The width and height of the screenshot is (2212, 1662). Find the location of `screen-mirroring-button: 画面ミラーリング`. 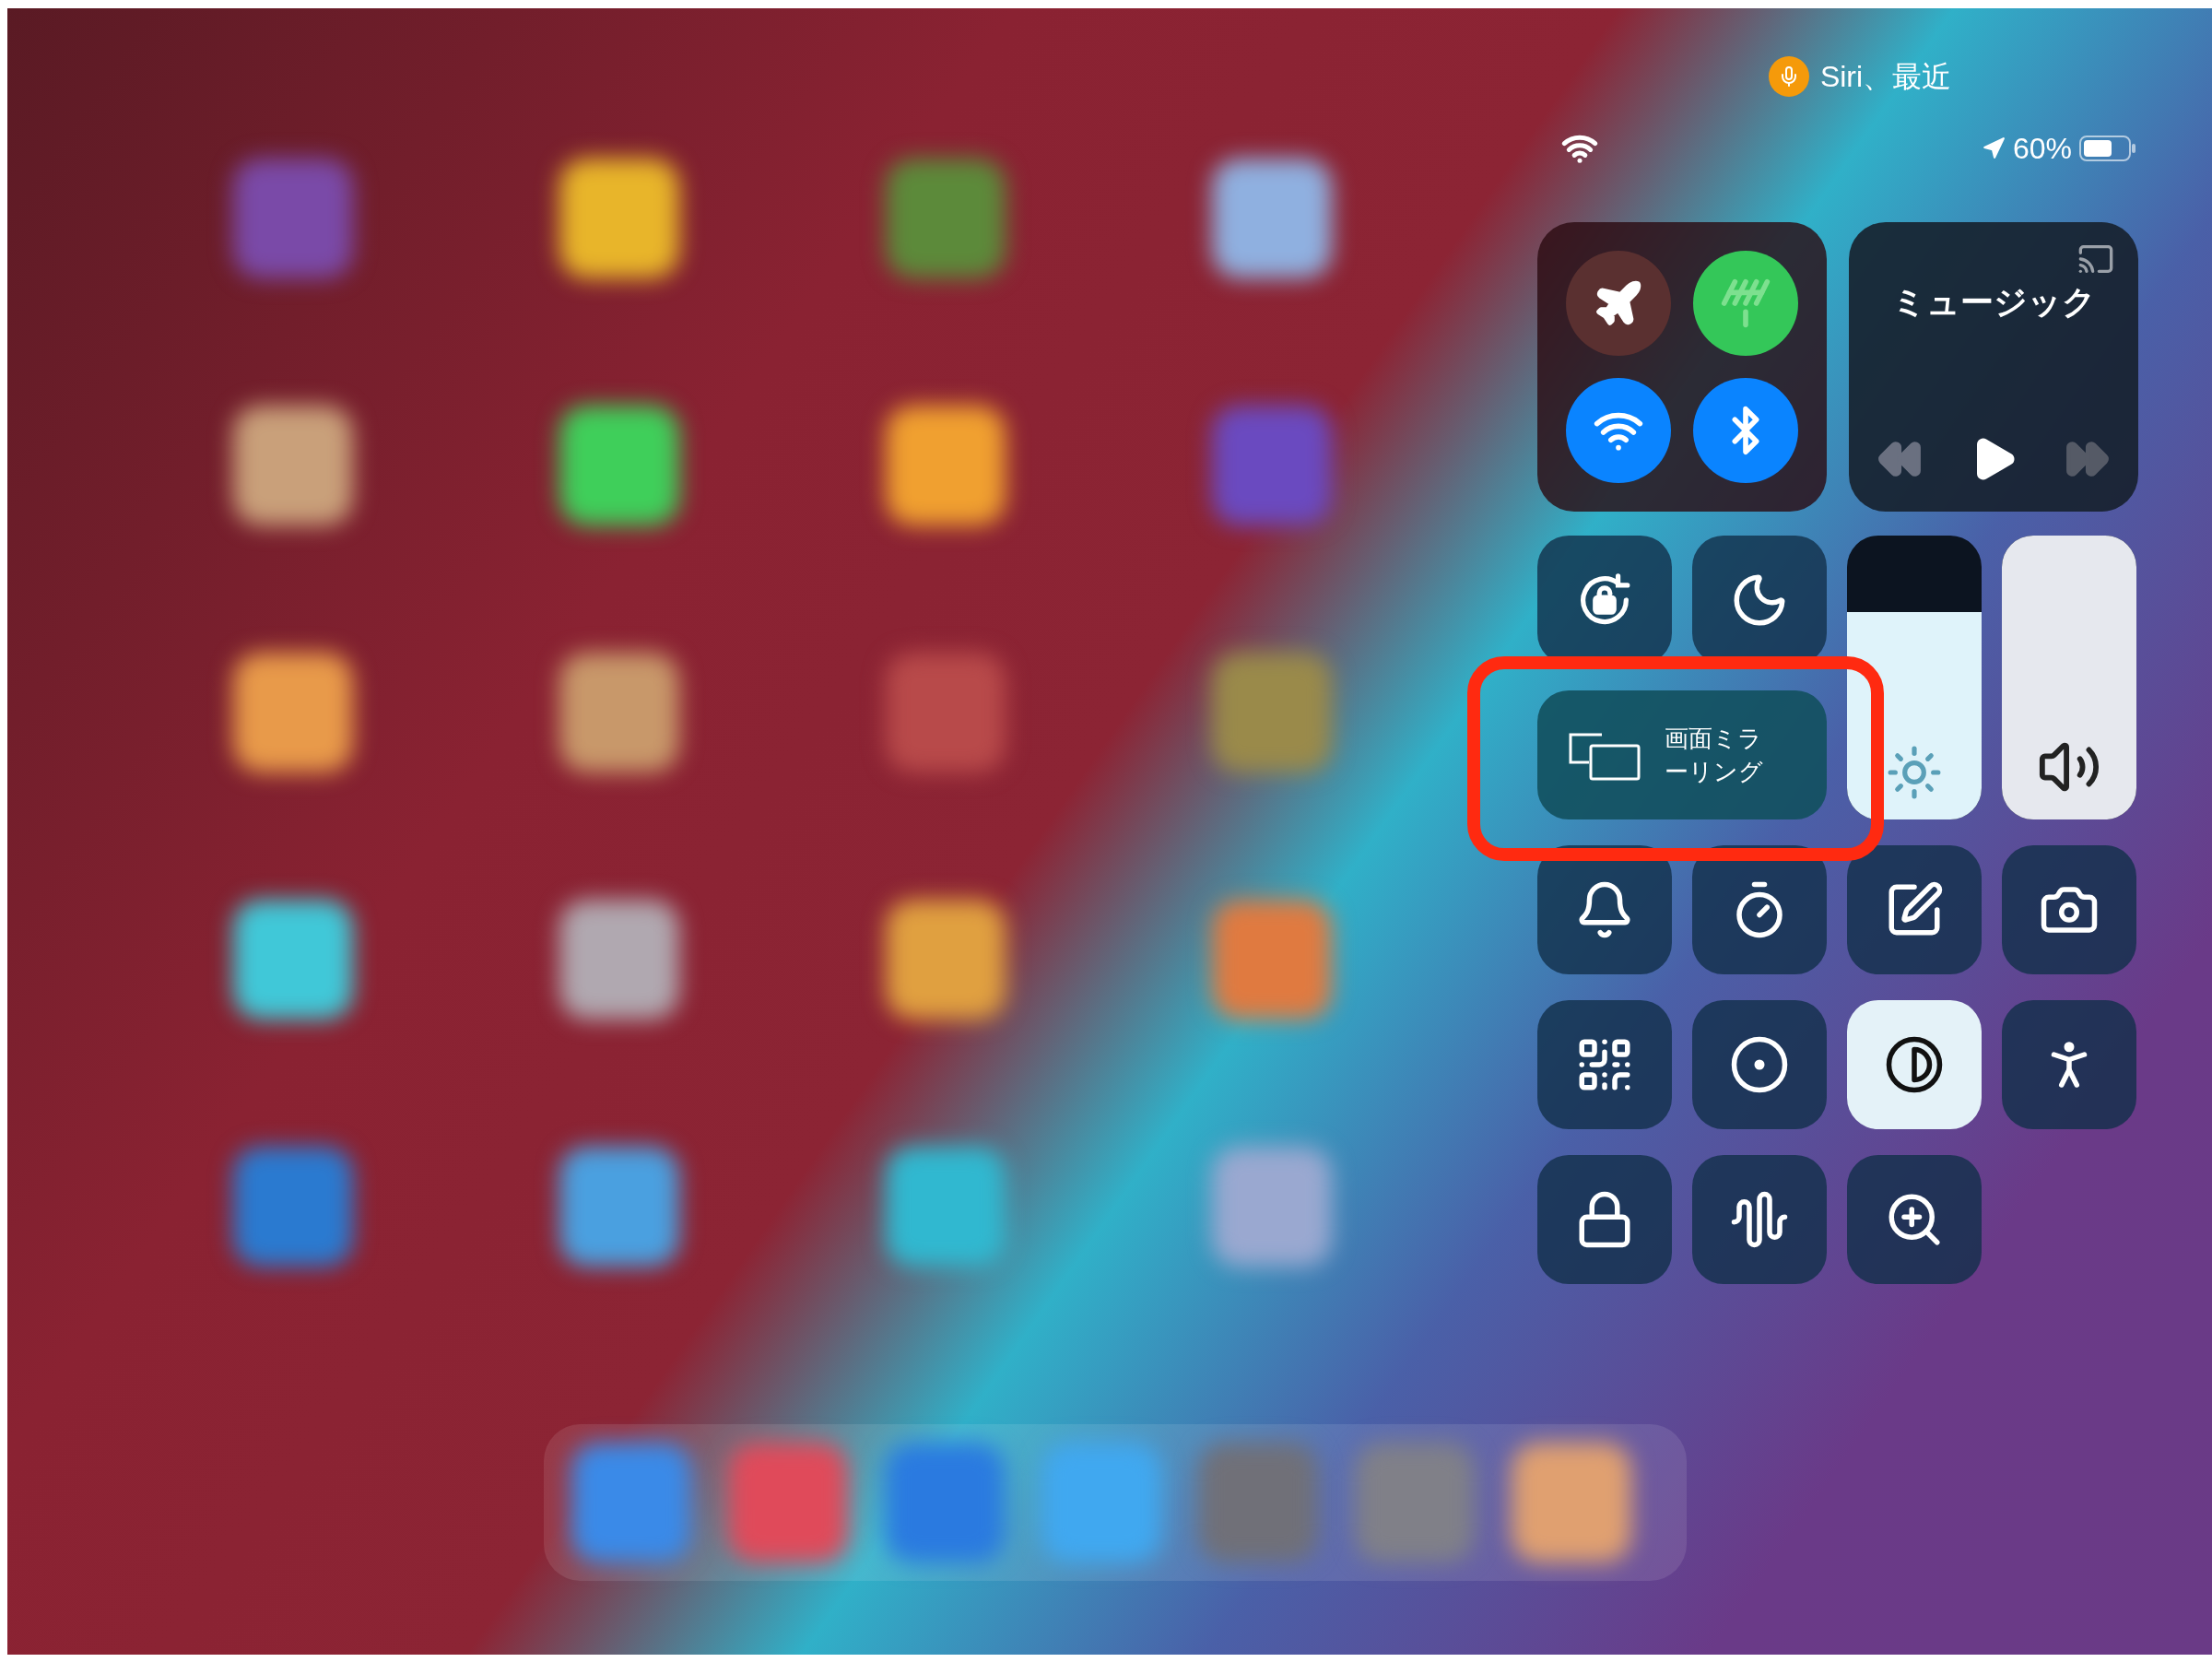

screen-mirroring-button: 画面ミラーリング is located at coordinates (1682, 755).